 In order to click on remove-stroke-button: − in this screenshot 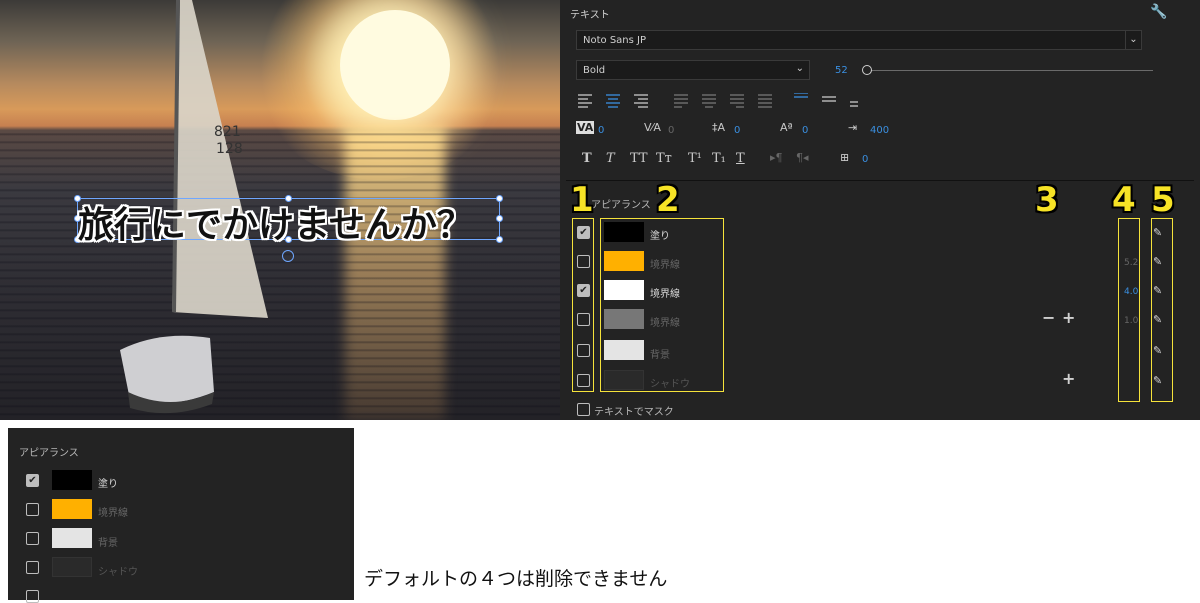, I will do `click(1048, 317)`.